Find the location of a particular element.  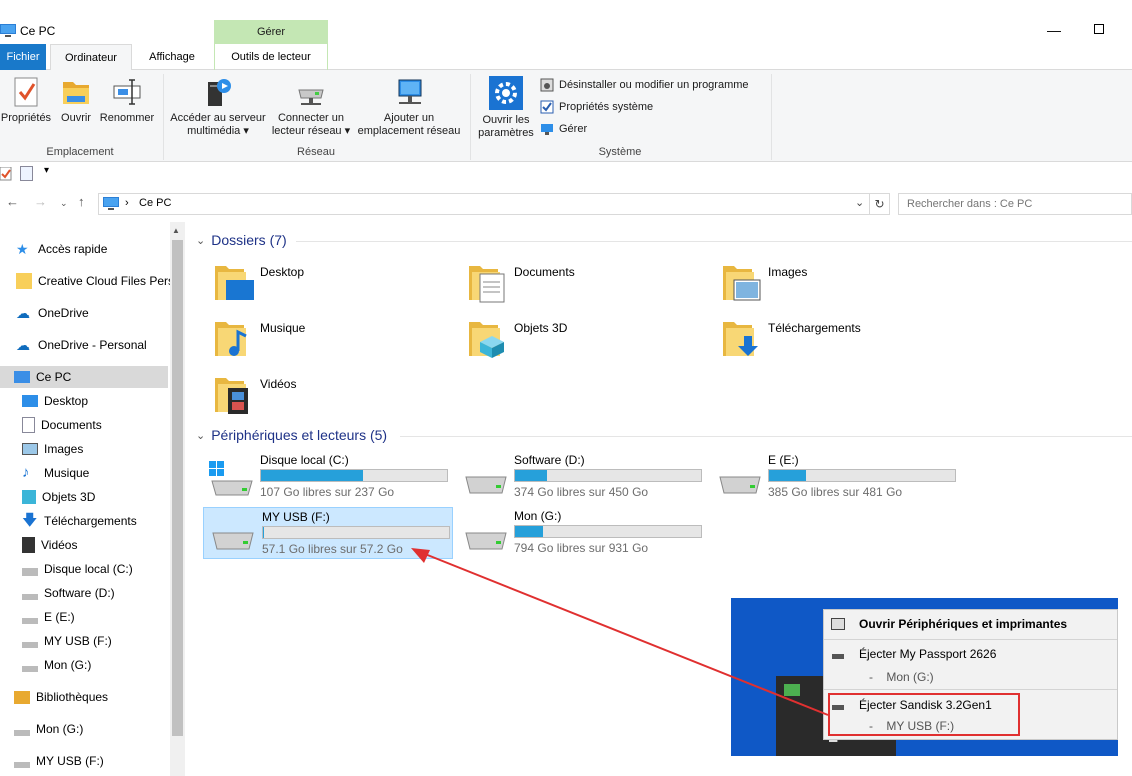

folder-label: Téléchargements is located at coordinates (814, 328).